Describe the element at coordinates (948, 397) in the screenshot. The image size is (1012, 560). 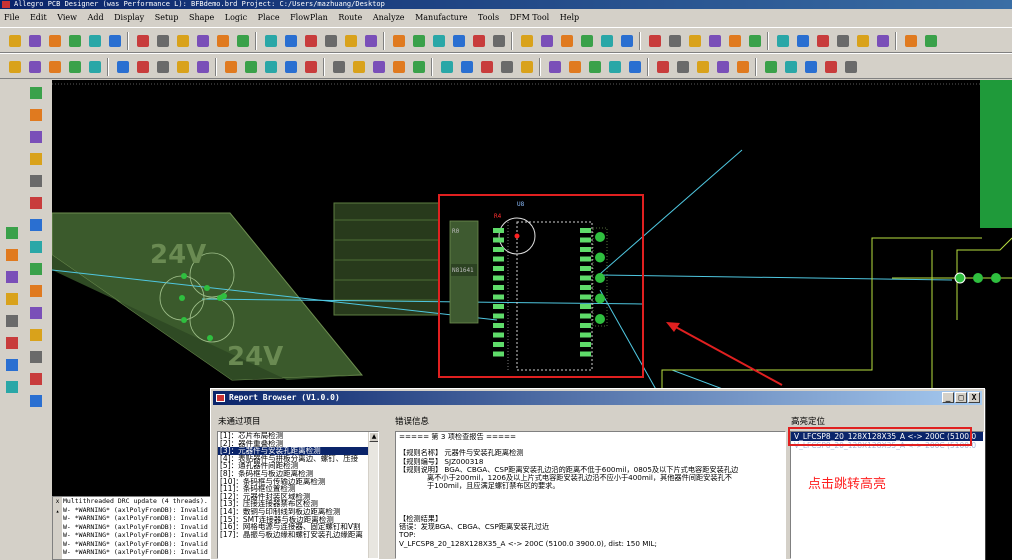
I see `minimize-button: _` at that location.